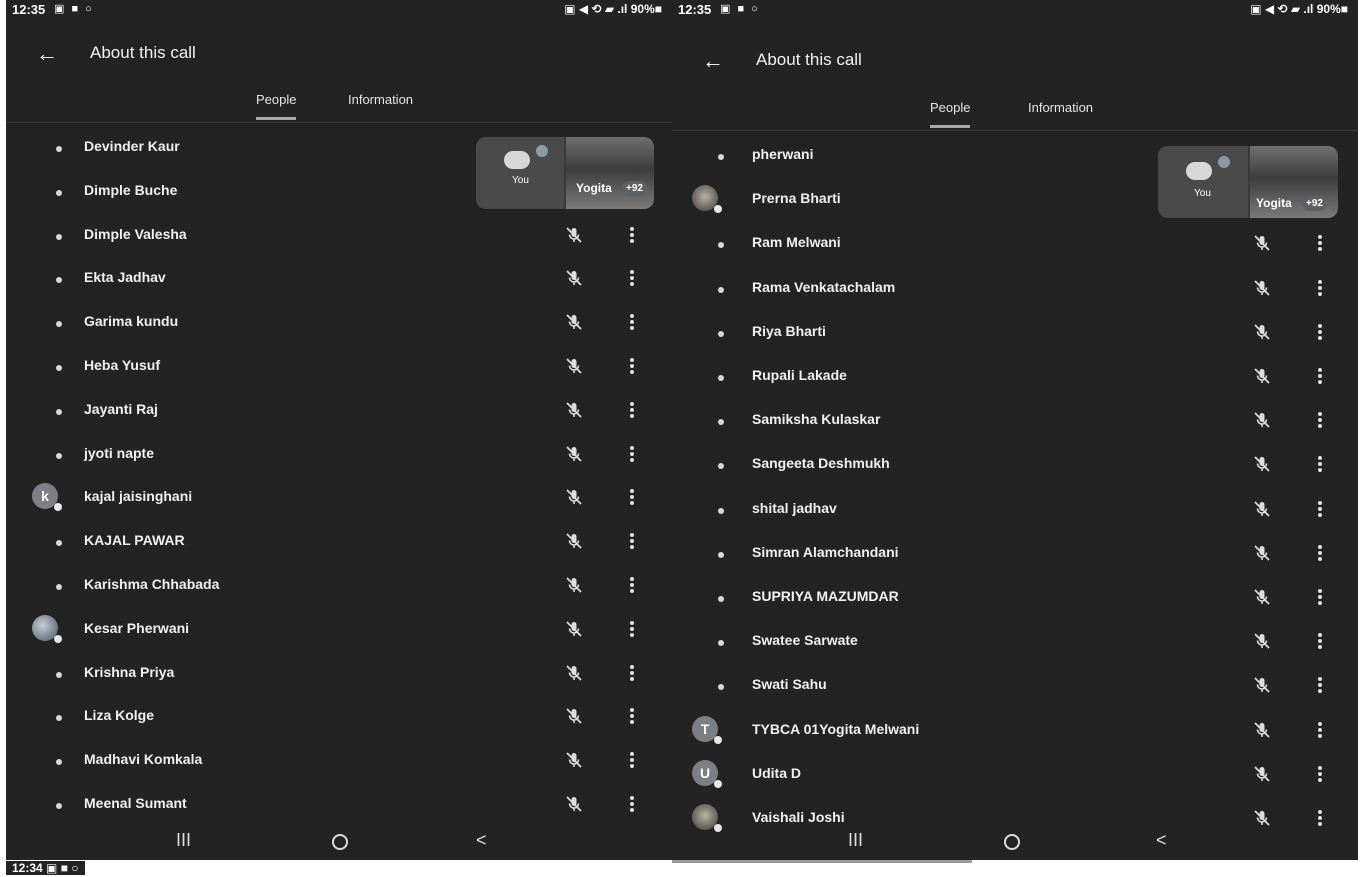 The height and width of the screenshot is (877, 1362). Describe the element at coordinates (339, 192) in the screenshot. I see `participant-row: Dimple Buche` at that location.